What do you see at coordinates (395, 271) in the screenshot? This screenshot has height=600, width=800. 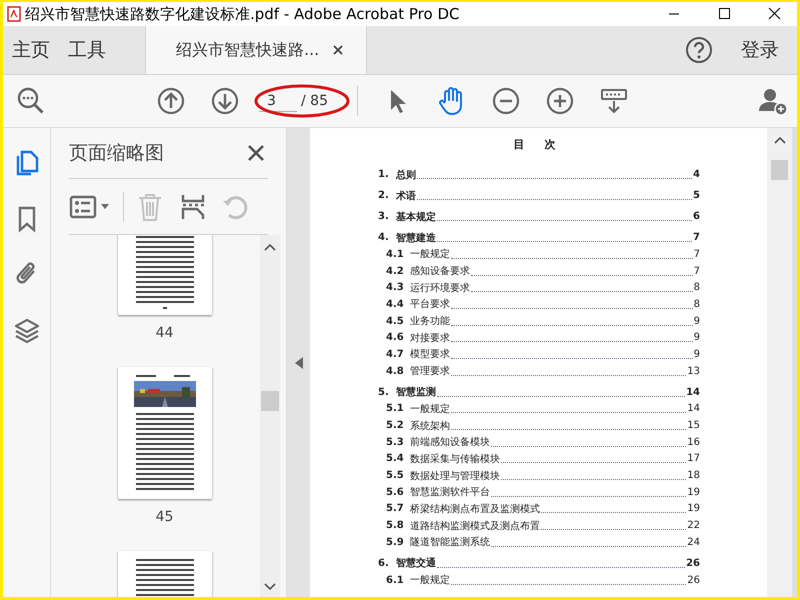 I see `entry-number: 4.2` at bounding box center [395, 271].